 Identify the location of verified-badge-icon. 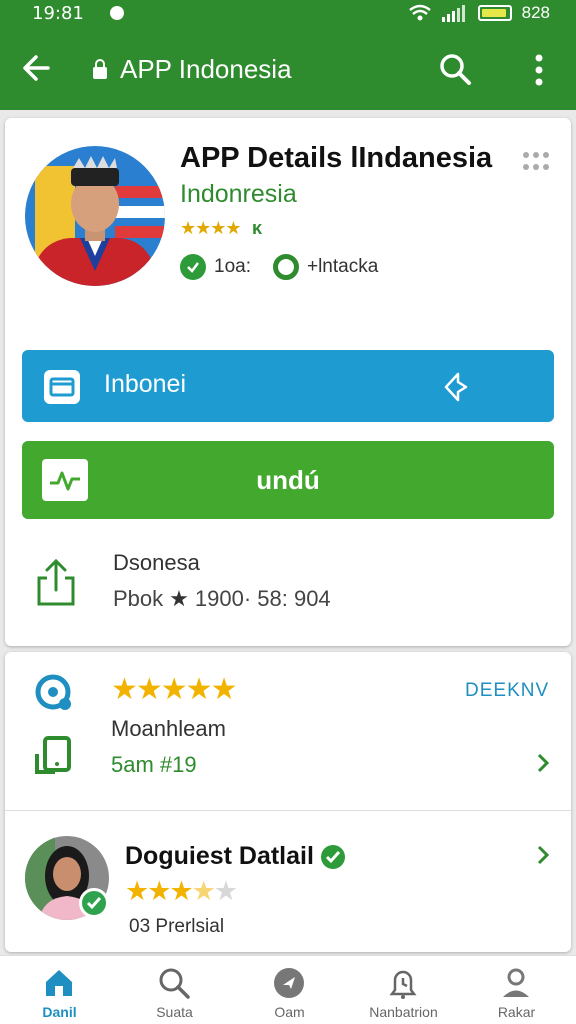
(94, 903).